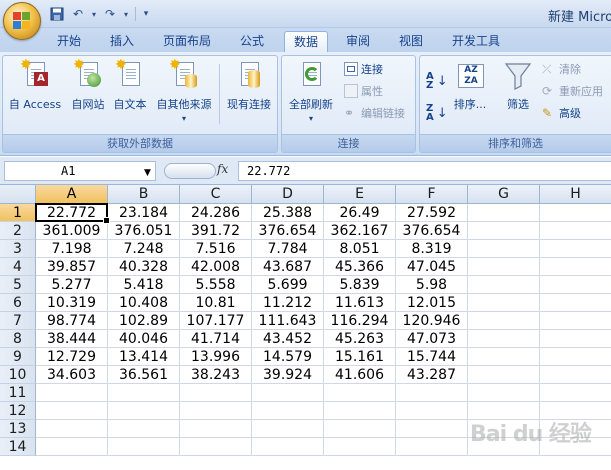 The width and height of the screenshot is (611, 470). I want to click on cell-e14, so click(360, 447).